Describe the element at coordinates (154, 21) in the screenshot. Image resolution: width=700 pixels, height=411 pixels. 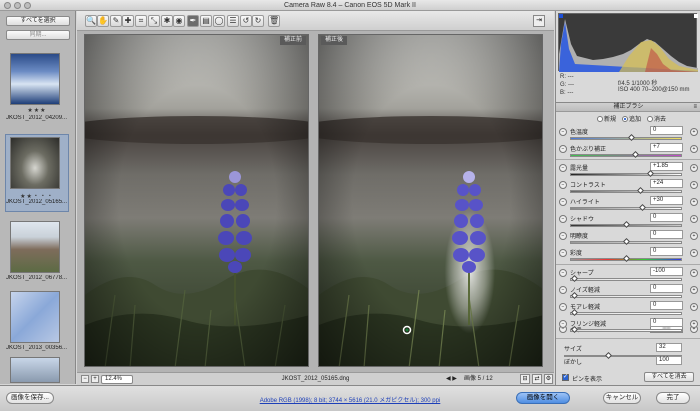
I see `straighten-icon: ⤡` at that location.